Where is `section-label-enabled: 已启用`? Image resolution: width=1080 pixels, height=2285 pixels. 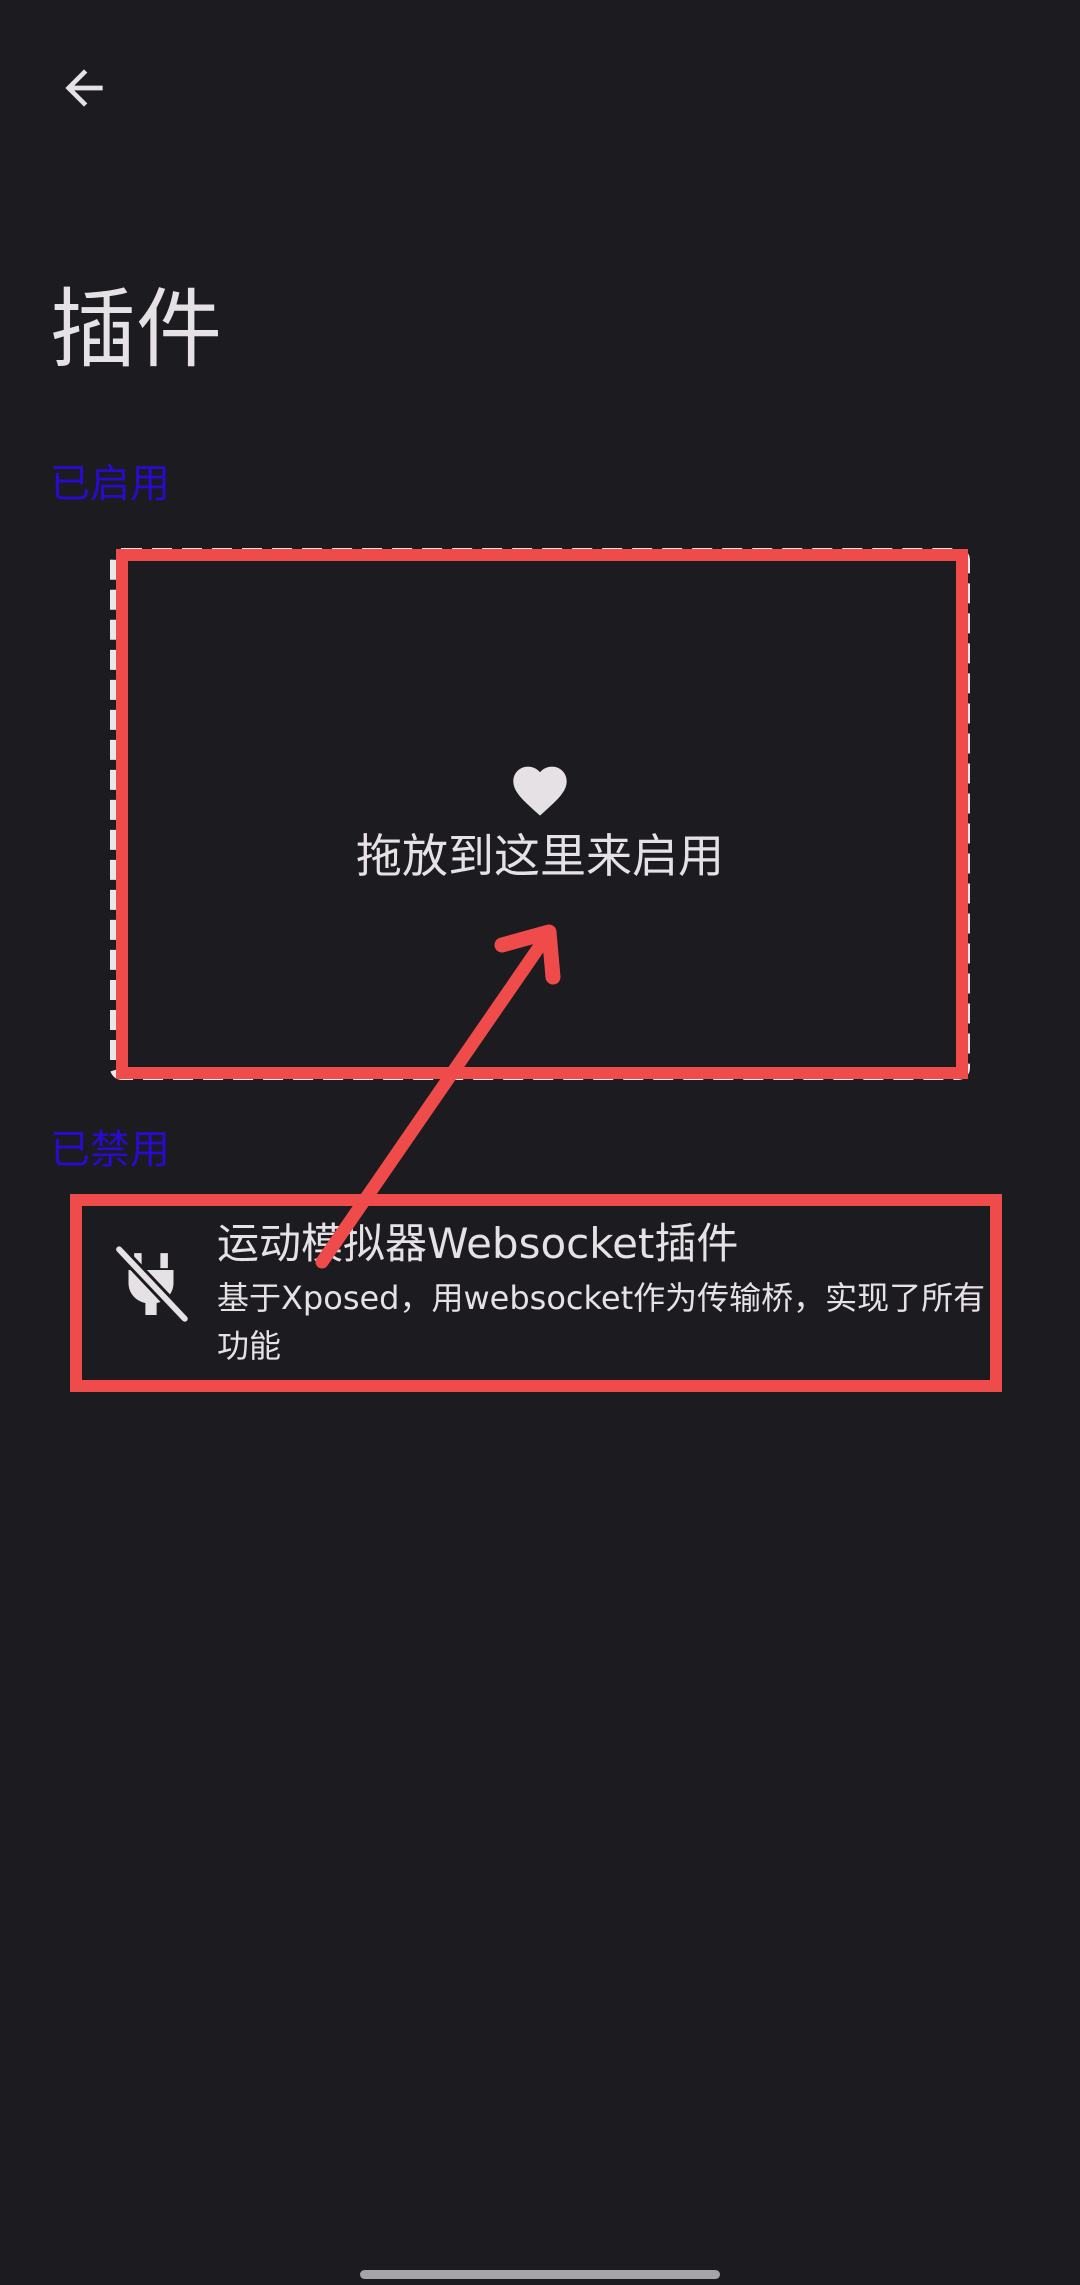
section-label-enabled: 已启用 is located at coordinates (110, 484).